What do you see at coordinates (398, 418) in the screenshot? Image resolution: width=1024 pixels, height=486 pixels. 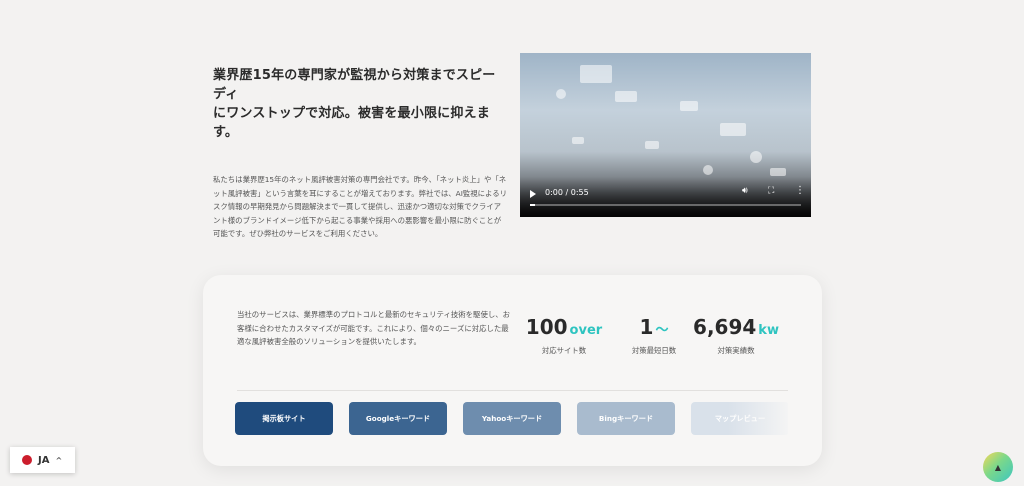 I see `tab-google-keyword: Googleキーワード` at bounding box center [398, 418].